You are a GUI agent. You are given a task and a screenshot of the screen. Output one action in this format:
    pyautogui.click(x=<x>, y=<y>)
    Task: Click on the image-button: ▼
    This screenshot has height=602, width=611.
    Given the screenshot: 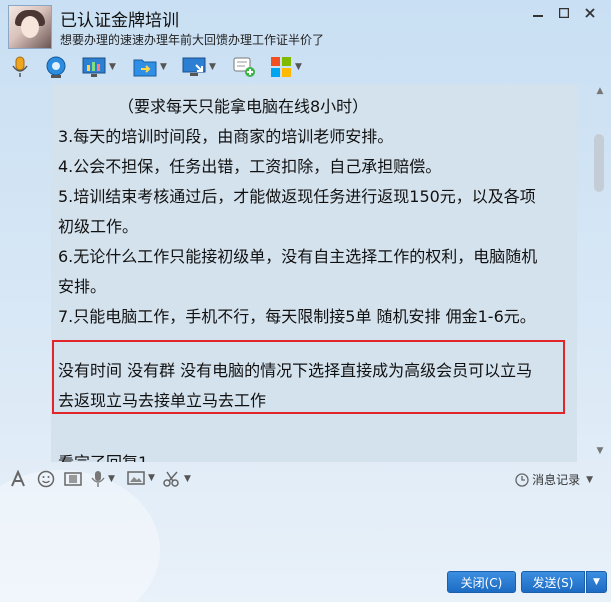 What is the action you would take?
    pyautogui.click(x=141, y=478)
    